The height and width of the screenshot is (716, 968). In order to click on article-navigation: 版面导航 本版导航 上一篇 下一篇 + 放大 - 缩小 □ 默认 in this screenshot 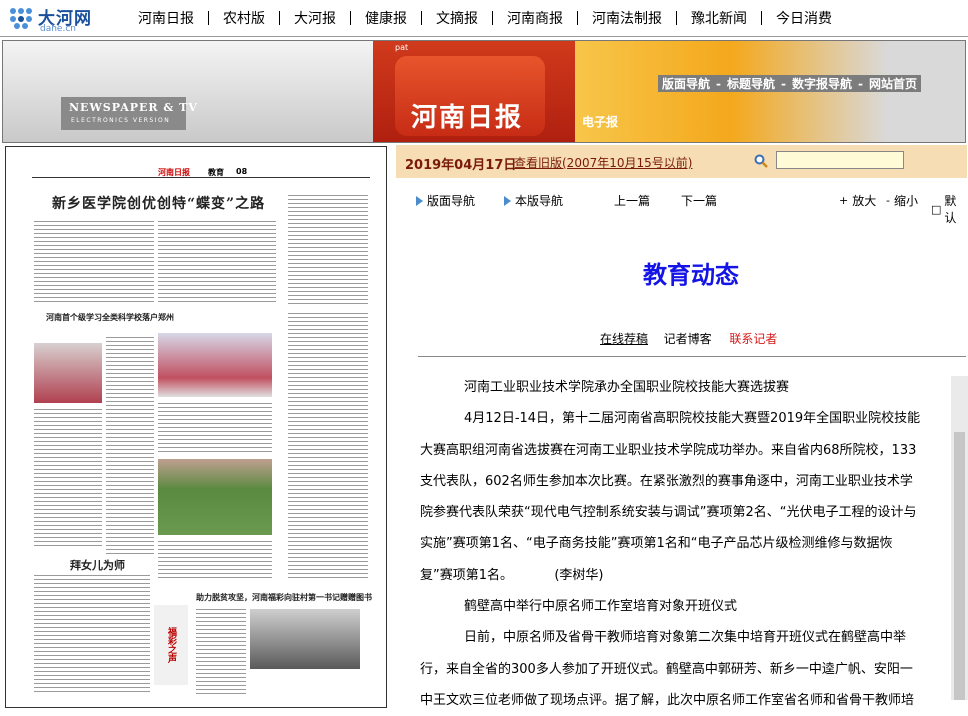, I will do `click(689, 208)`.